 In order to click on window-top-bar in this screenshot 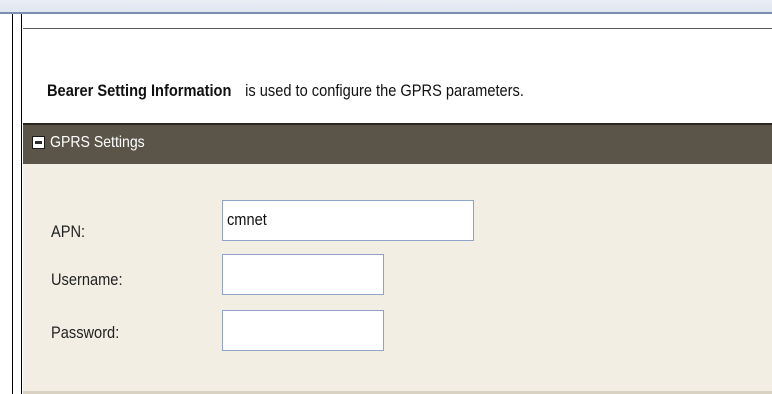, I will do `click(386, 7)`.